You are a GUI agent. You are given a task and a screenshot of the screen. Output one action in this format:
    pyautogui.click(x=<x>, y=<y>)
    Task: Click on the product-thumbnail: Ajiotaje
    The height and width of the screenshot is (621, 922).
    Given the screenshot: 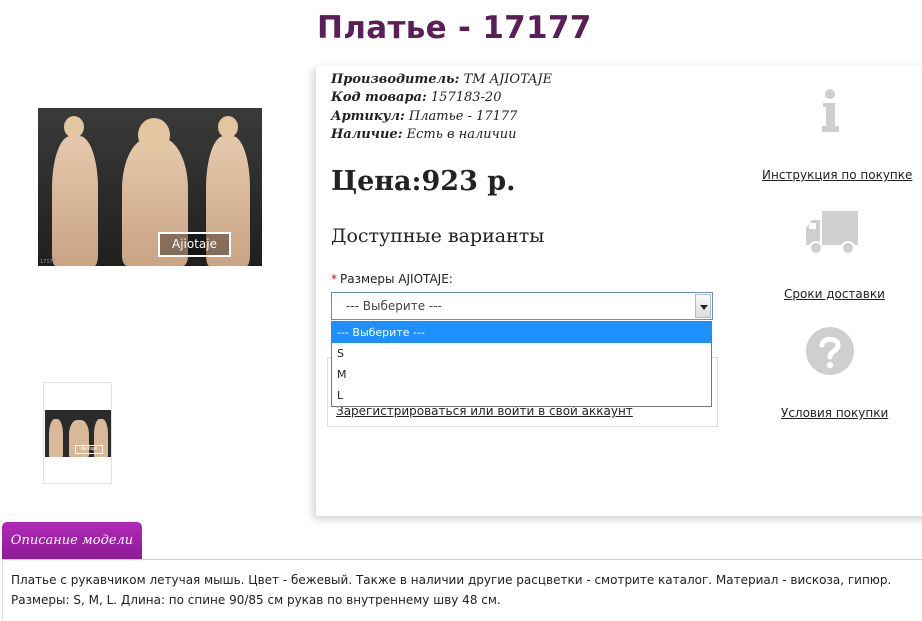 What is the action you would take?
    pyautogui.click(x=77, y=433)
    